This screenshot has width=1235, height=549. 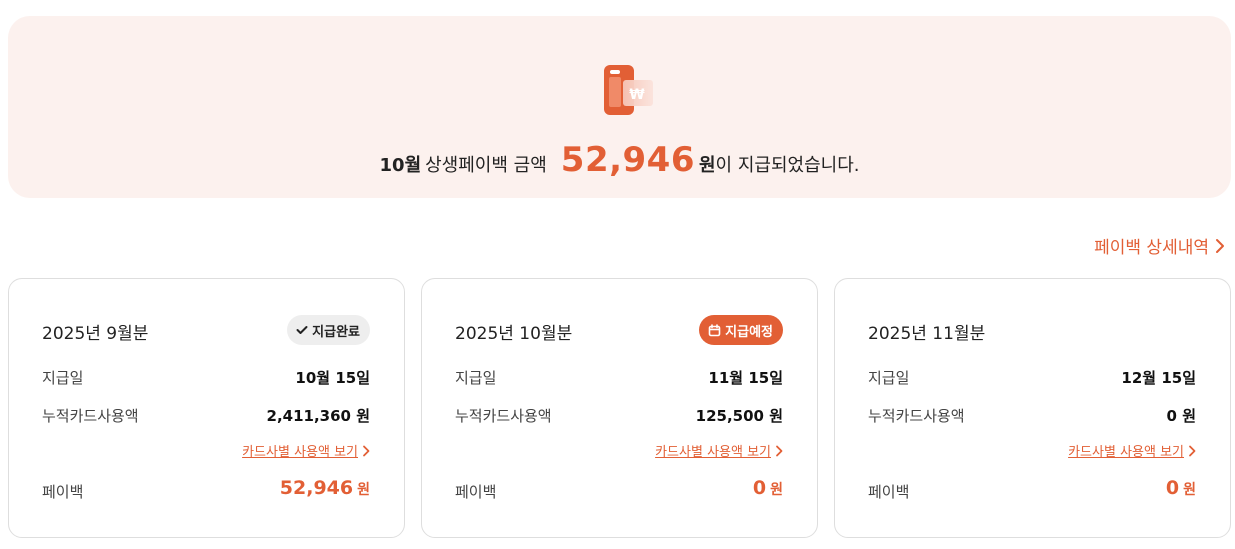 What do you see at coordinates (1158, 378) in the screenshot?
I see `pay-date-value: 12월 15일` at bounding box center [1158, 378].